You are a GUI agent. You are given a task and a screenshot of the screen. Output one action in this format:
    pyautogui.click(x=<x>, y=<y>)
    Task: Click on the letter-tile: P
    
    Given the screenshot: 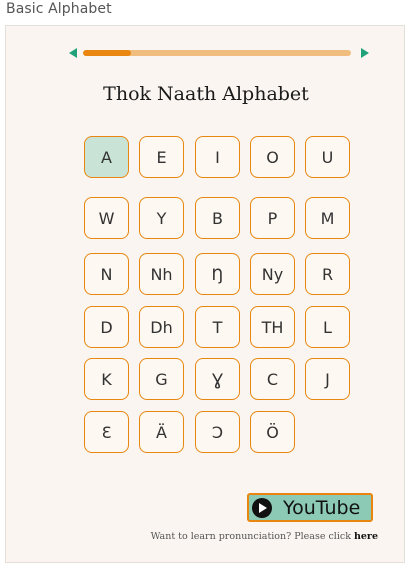 What is the action you would take?
    pyautogui.click(x=272, y=218)
    